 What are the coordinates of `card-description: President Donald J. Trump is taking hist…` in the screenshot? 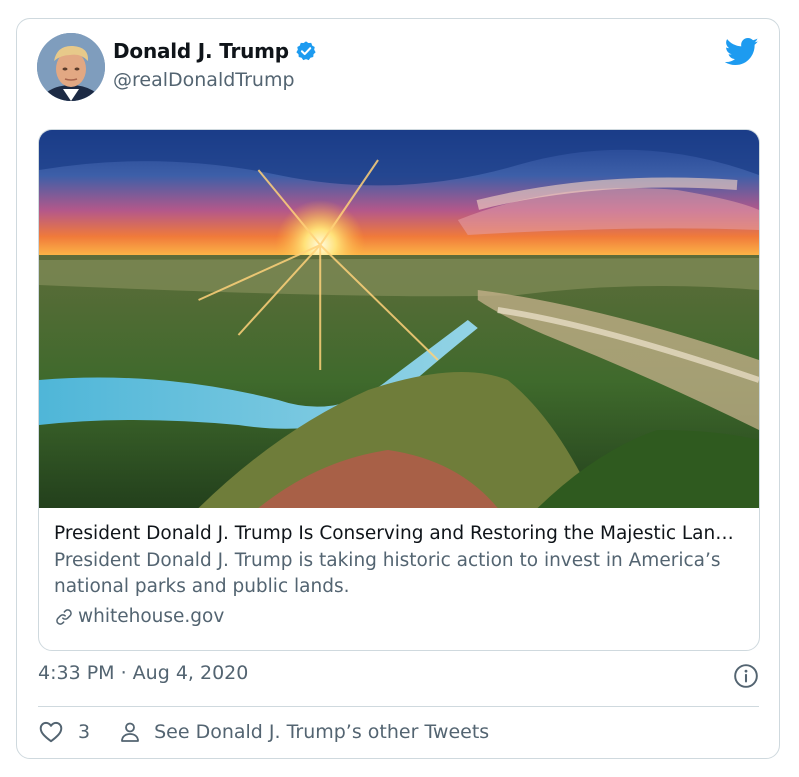 It's located at (387, 573).